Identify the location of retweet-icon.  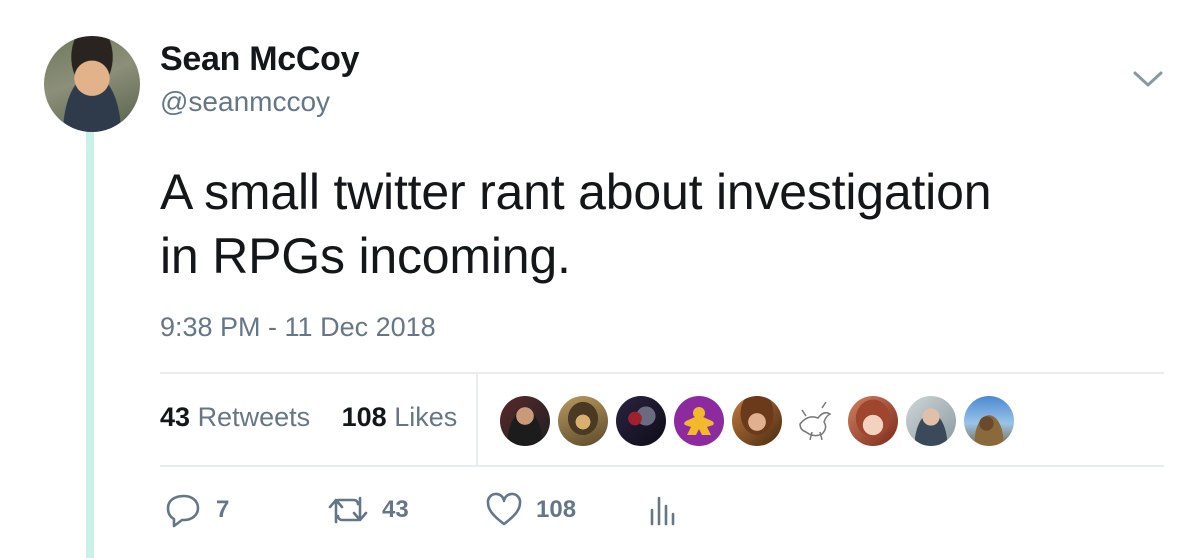
(348, 510).